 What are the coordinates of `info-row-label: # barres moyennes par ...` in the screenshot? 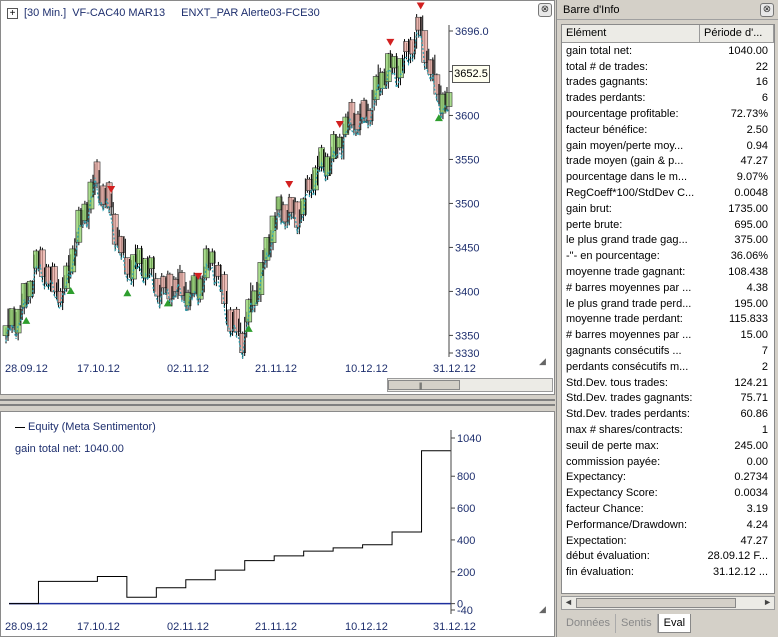 It's located at (629, 335).